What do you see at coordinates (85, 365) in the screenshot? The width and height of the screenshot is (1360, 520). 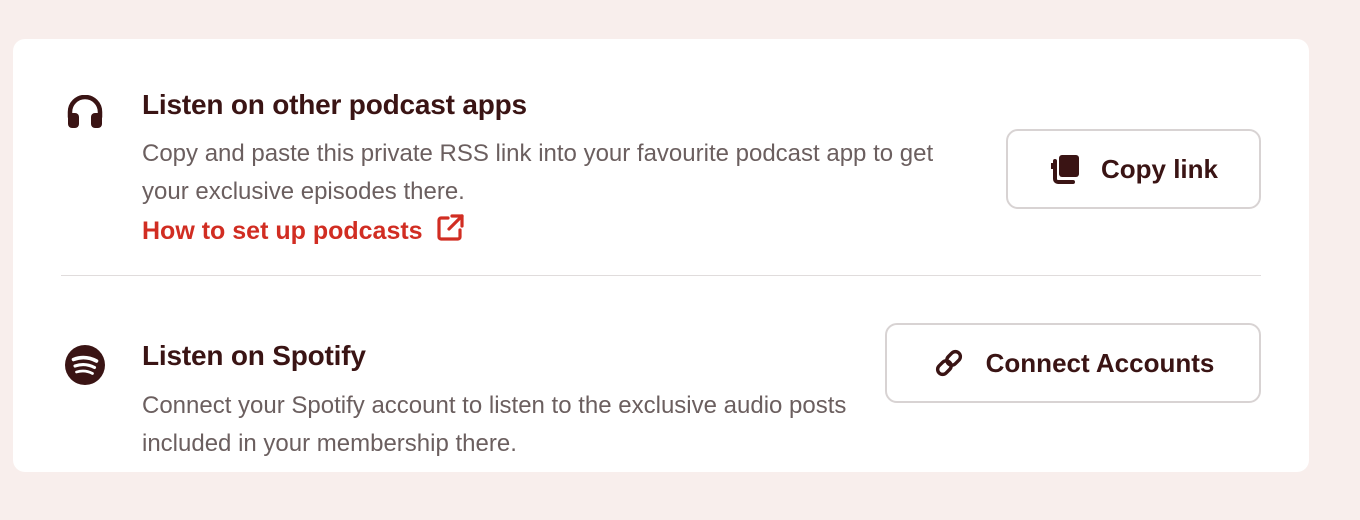 I see `spotify-icon` at bounding box center [85, 365].